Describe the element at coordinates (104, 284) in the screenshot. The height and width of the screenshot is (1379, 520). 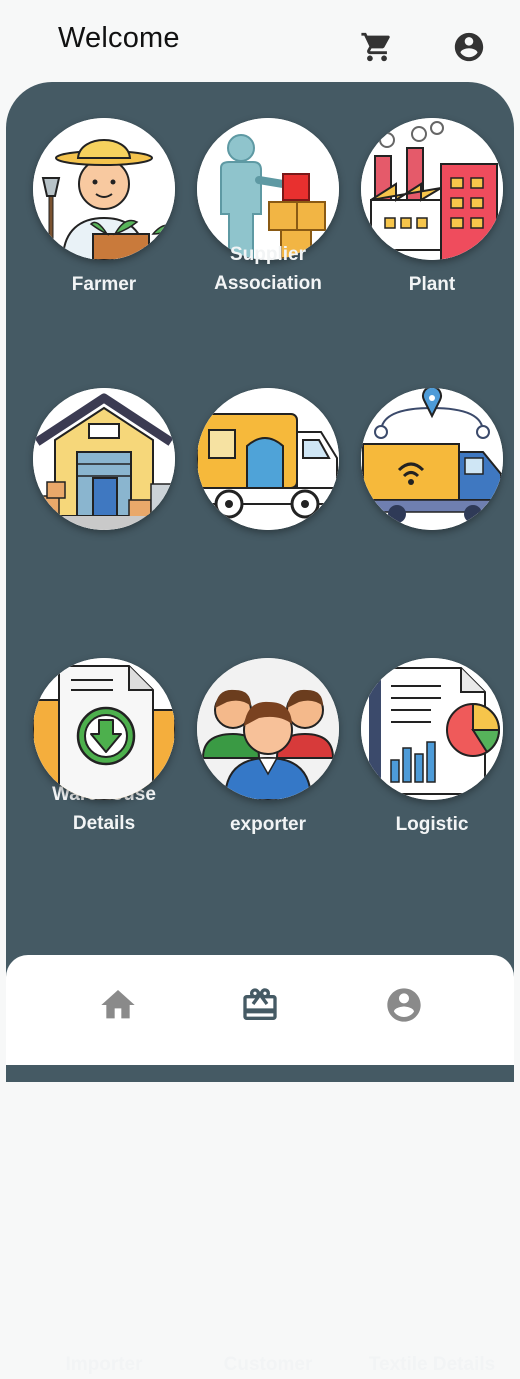
I see `tile-label: Farmer` at that location.